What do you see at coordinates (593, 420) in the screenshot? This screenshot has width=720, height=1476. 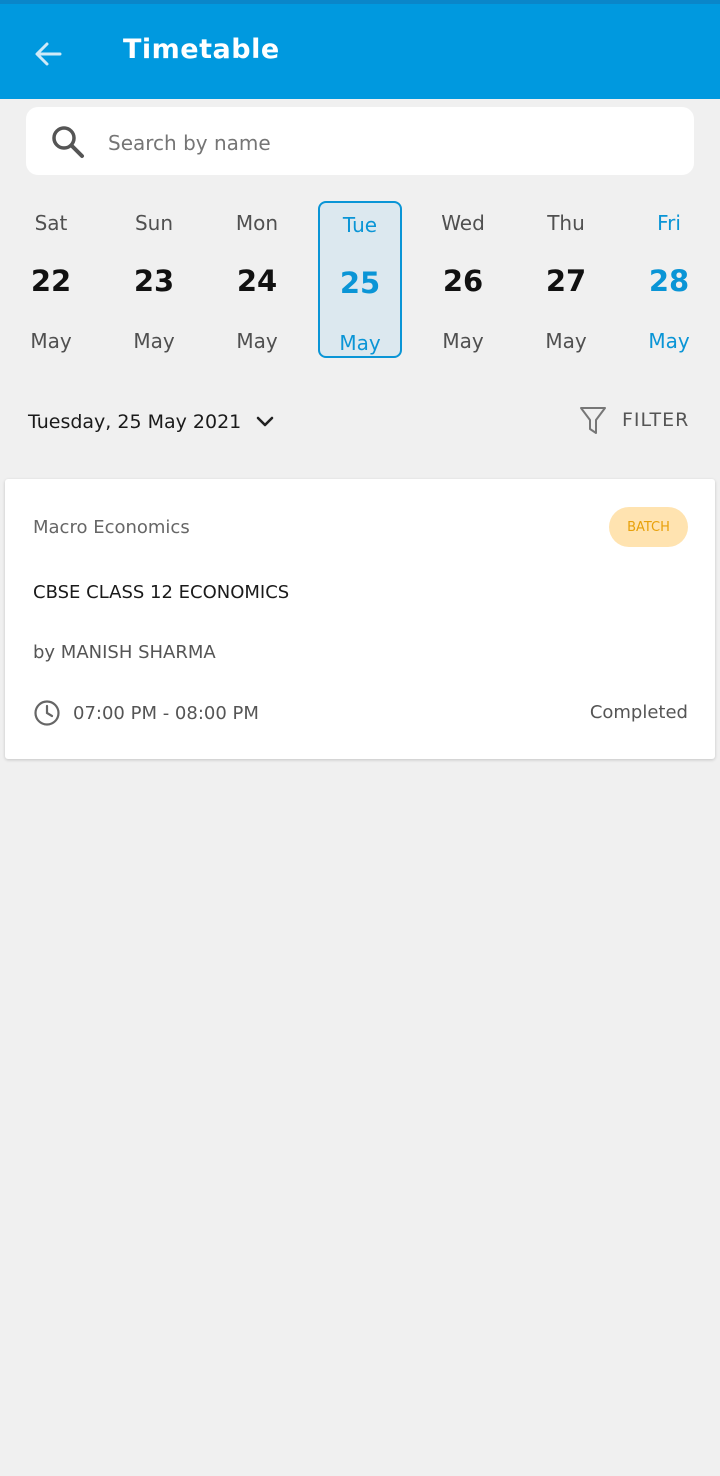 I see `funnel-icon` at bounding box center [593, 420].